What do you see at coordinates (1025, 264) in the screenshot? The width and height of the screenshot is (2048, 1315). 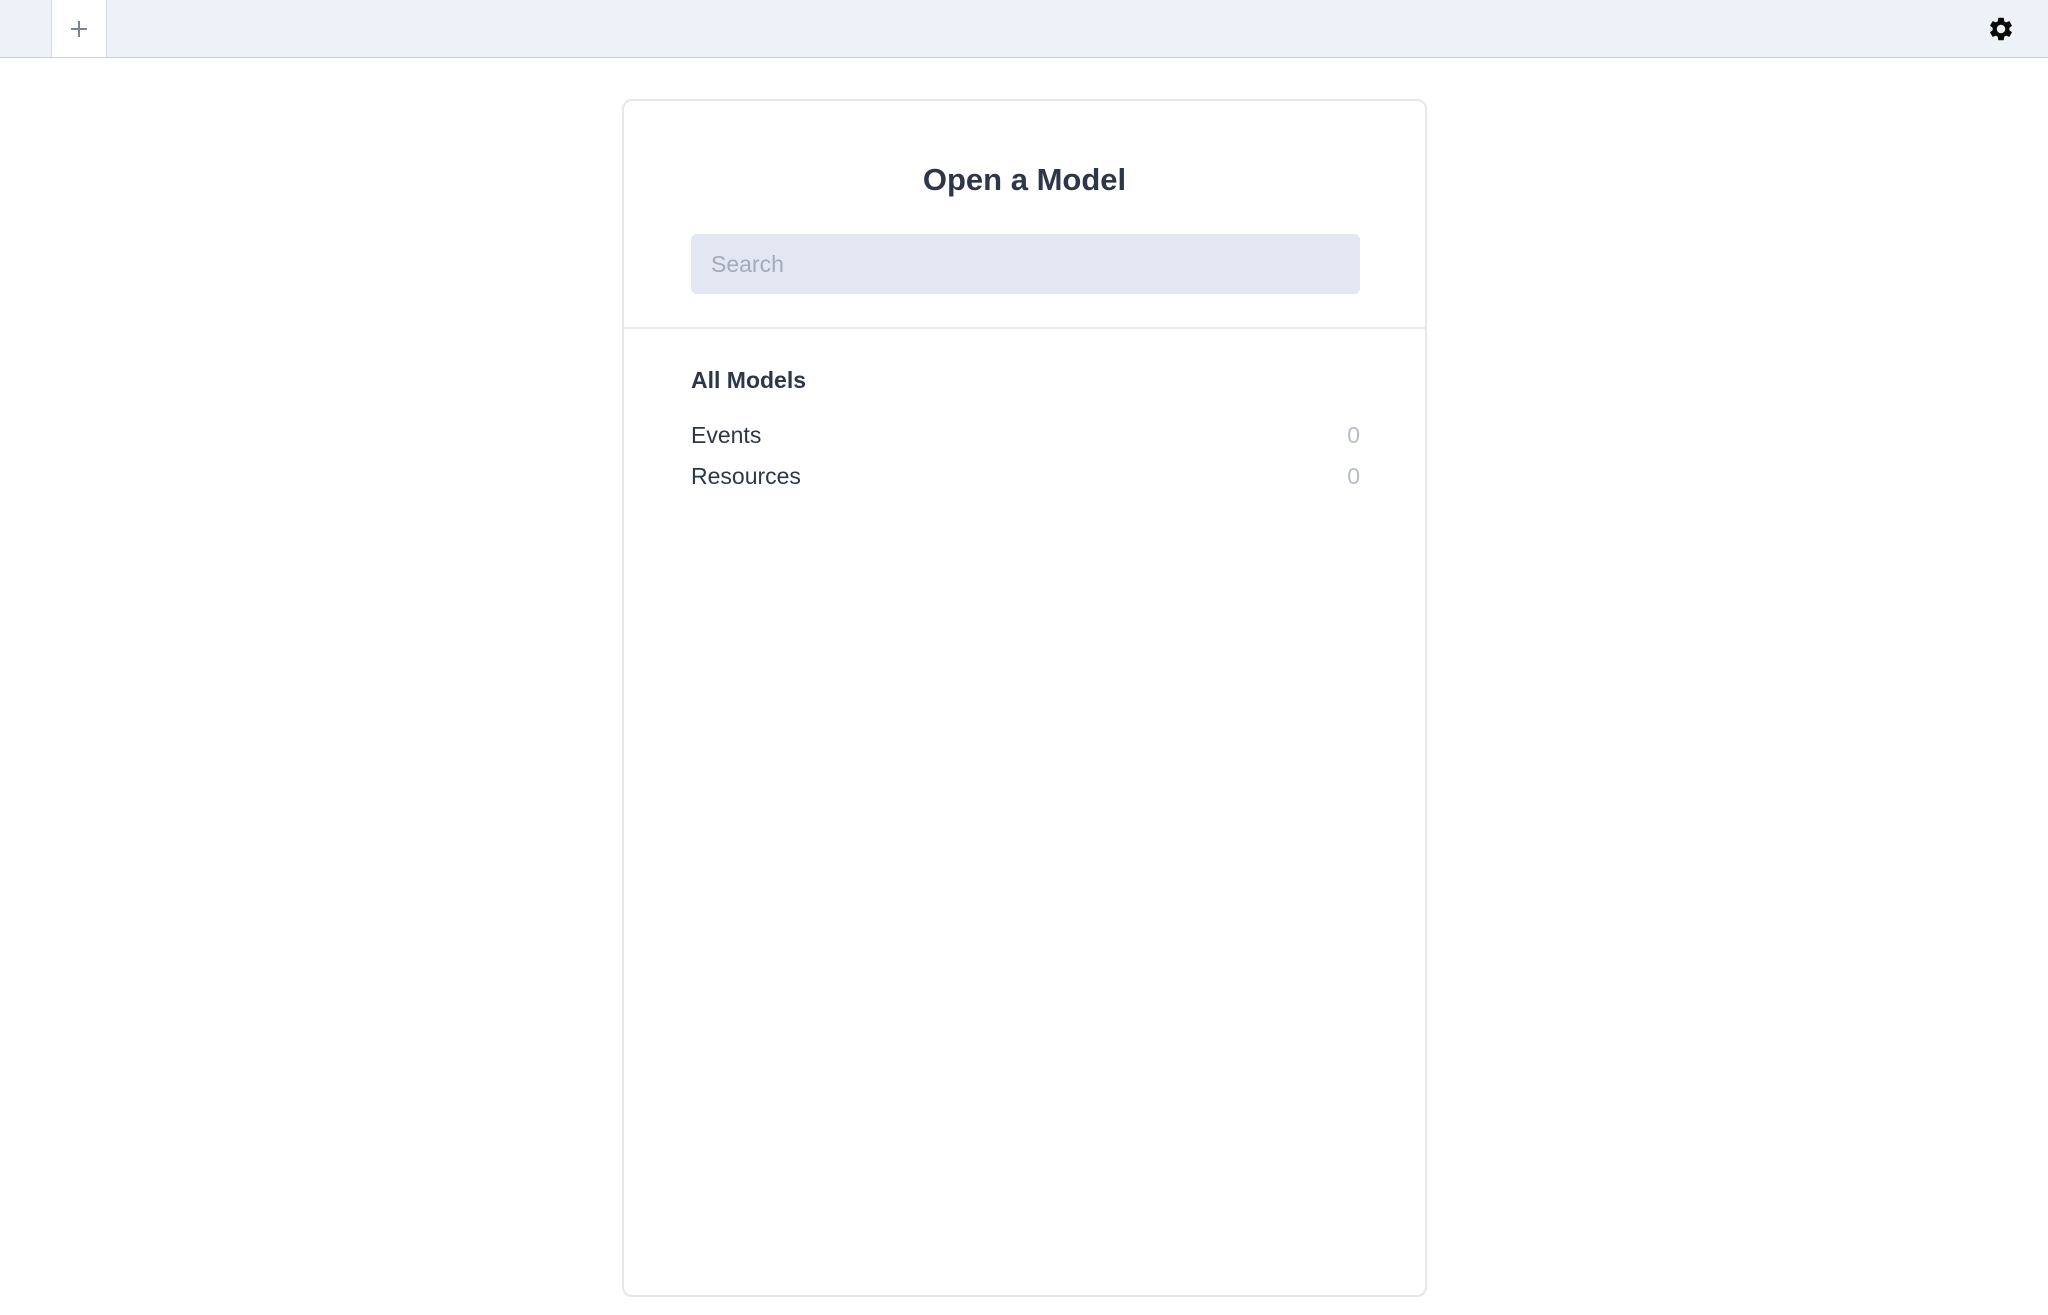 I see `search-input` at bounding box center [1025, 264].